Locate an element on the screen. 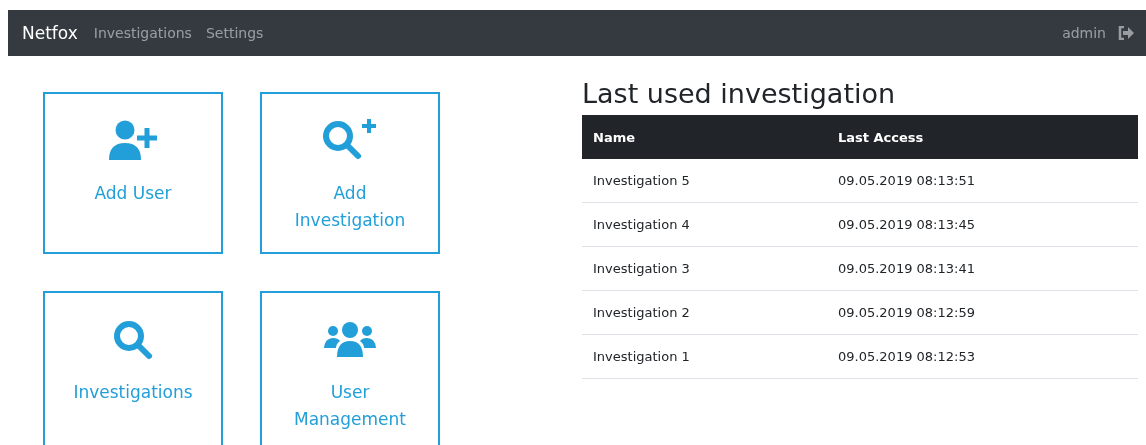 This screenshot has height=445, width=1146. logout-icon is located at coordinates (1126, 33).